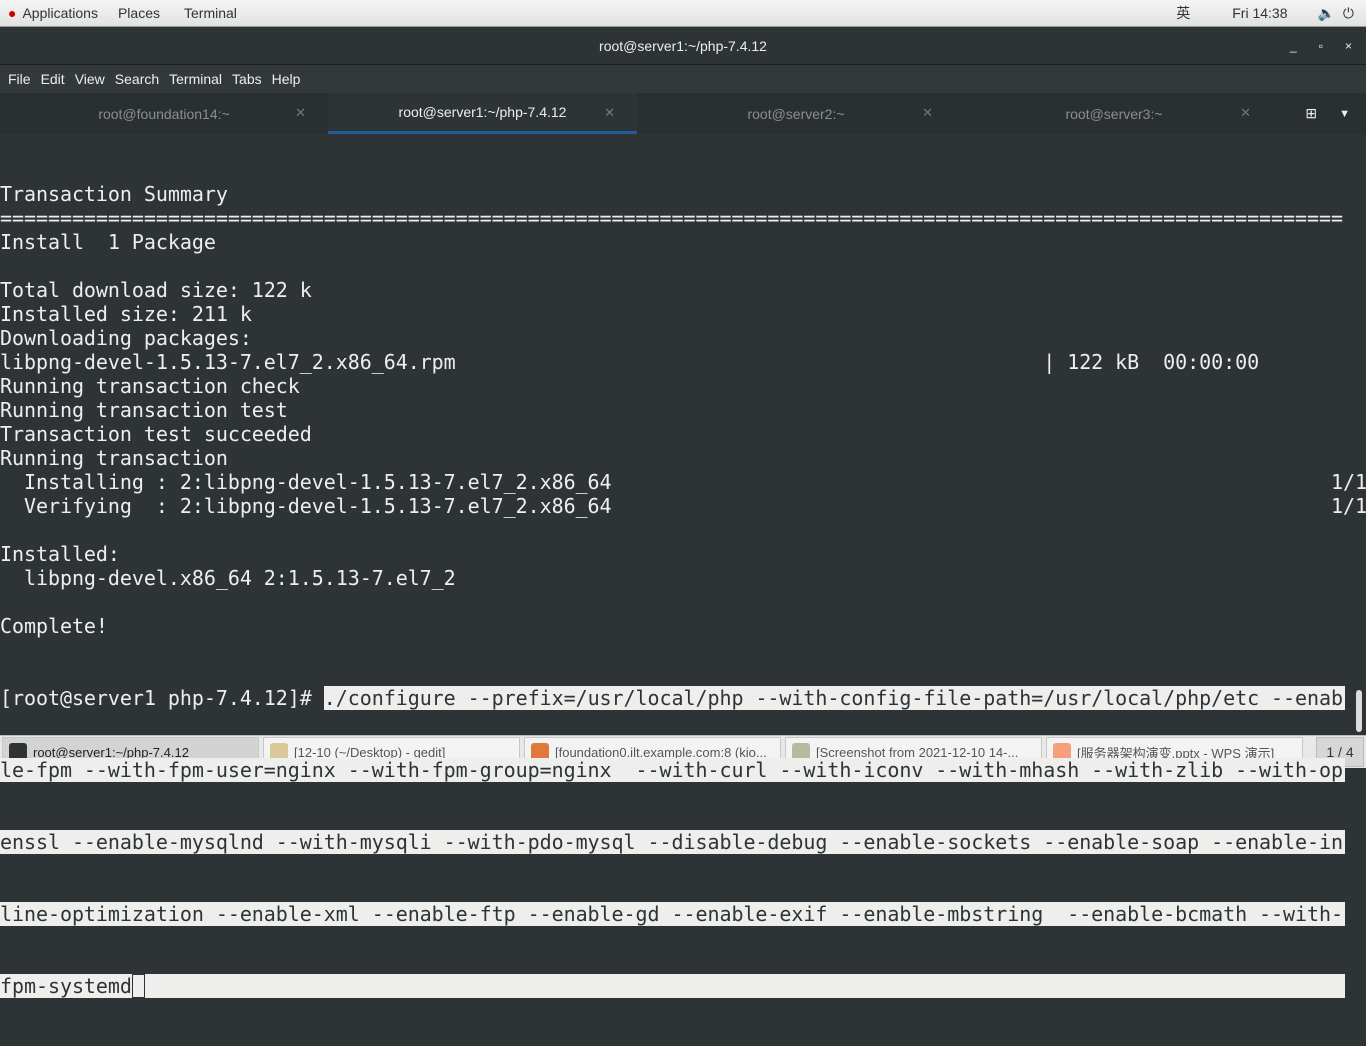  I want to click on minimize-button: _, so click(1293, 46).